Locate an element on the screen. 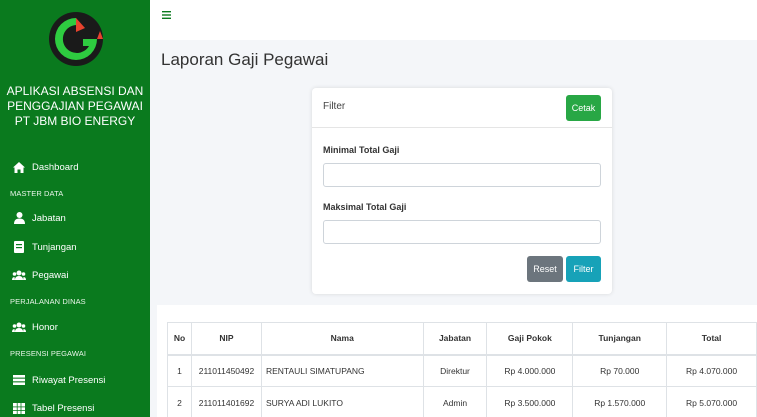 The image size is (757, 417). col-header-gaji-pokok: Gaji Pokok is located at coordinates (530, 339).